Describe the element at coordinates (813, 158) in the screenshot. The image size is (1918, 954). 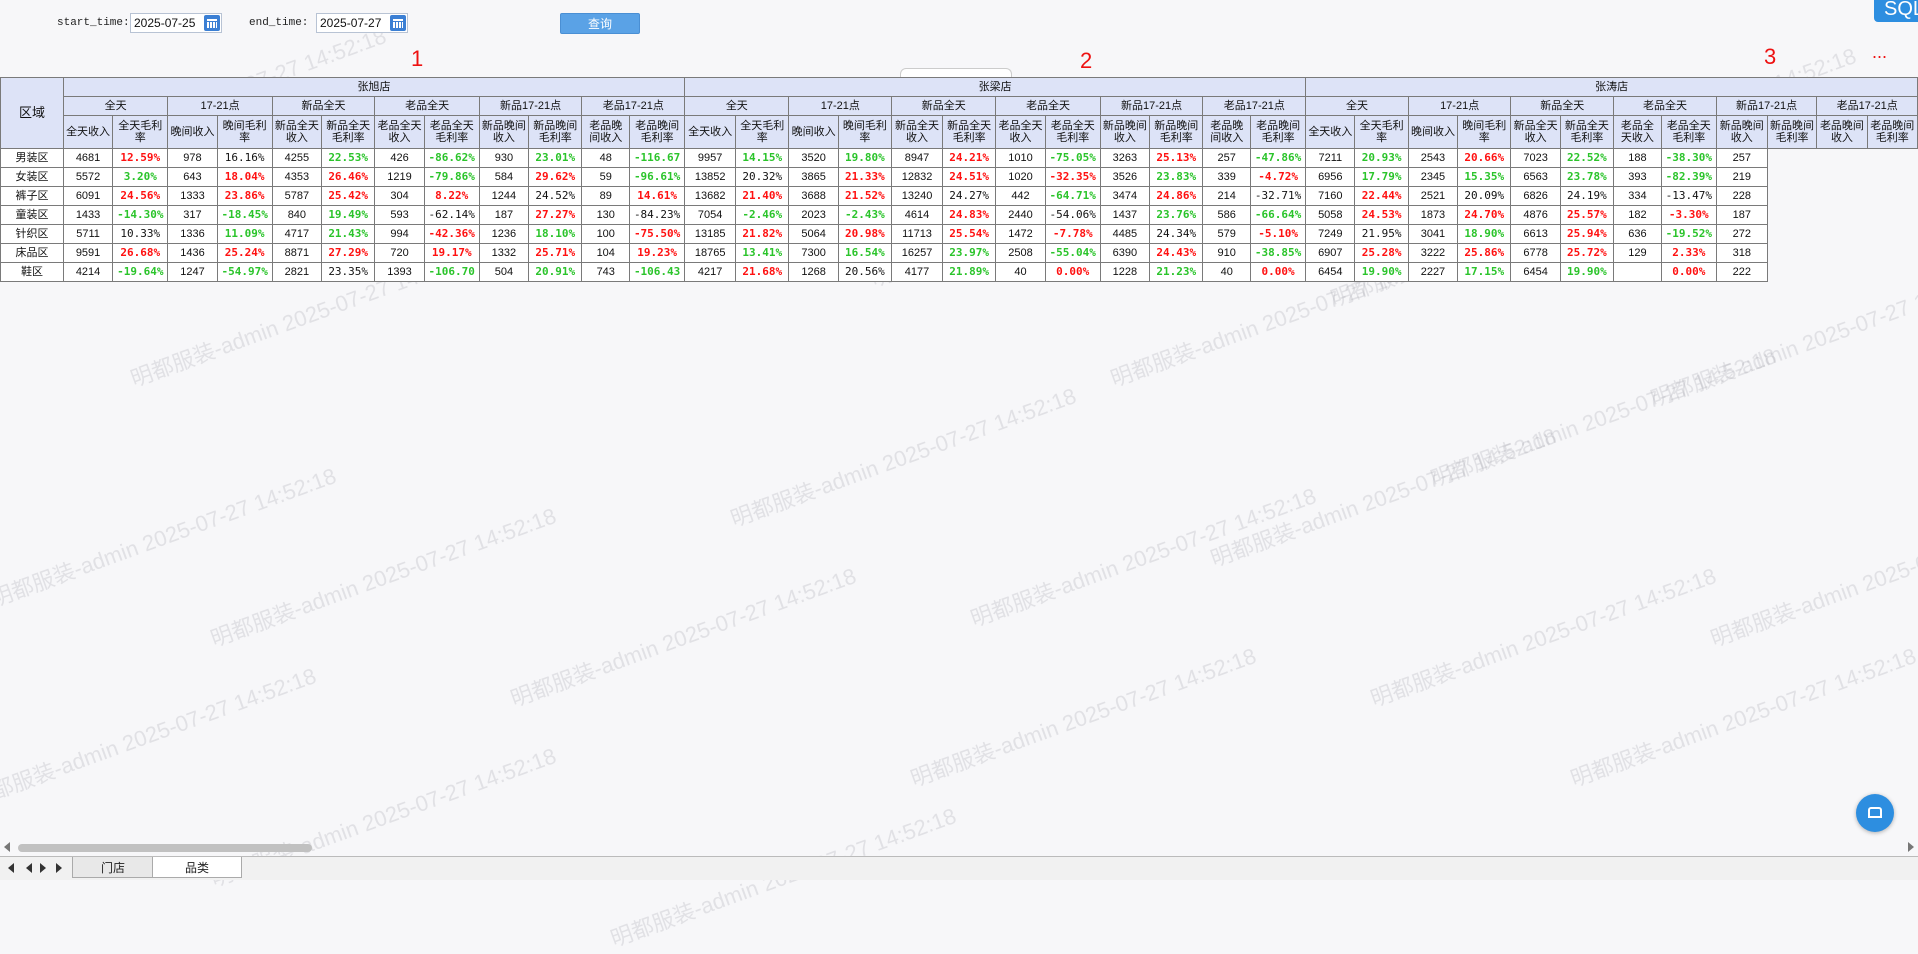
I see `data-cell: 3520` at that location.